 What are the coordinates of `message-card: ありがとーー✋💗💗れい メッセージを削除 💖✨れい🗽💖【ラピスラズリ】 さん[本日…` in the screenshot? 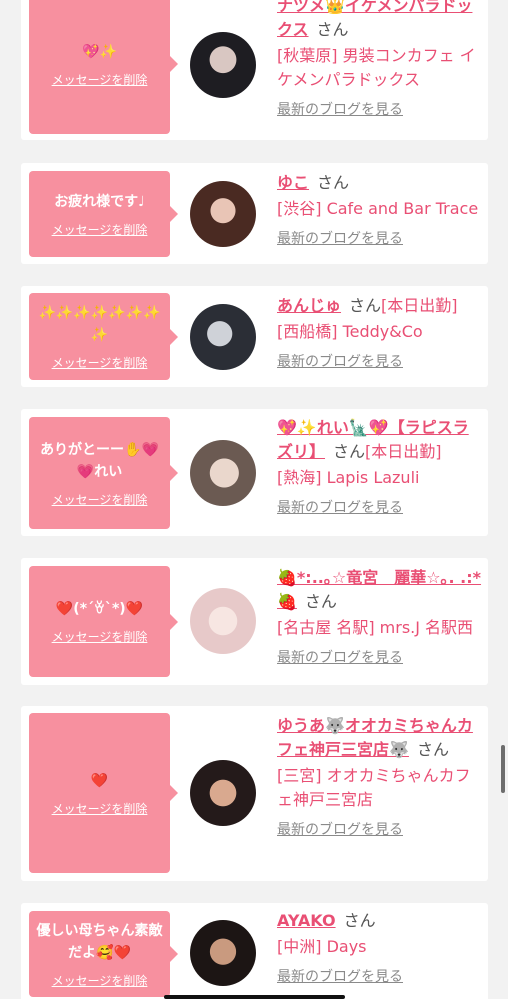 It's located at (254, 472).